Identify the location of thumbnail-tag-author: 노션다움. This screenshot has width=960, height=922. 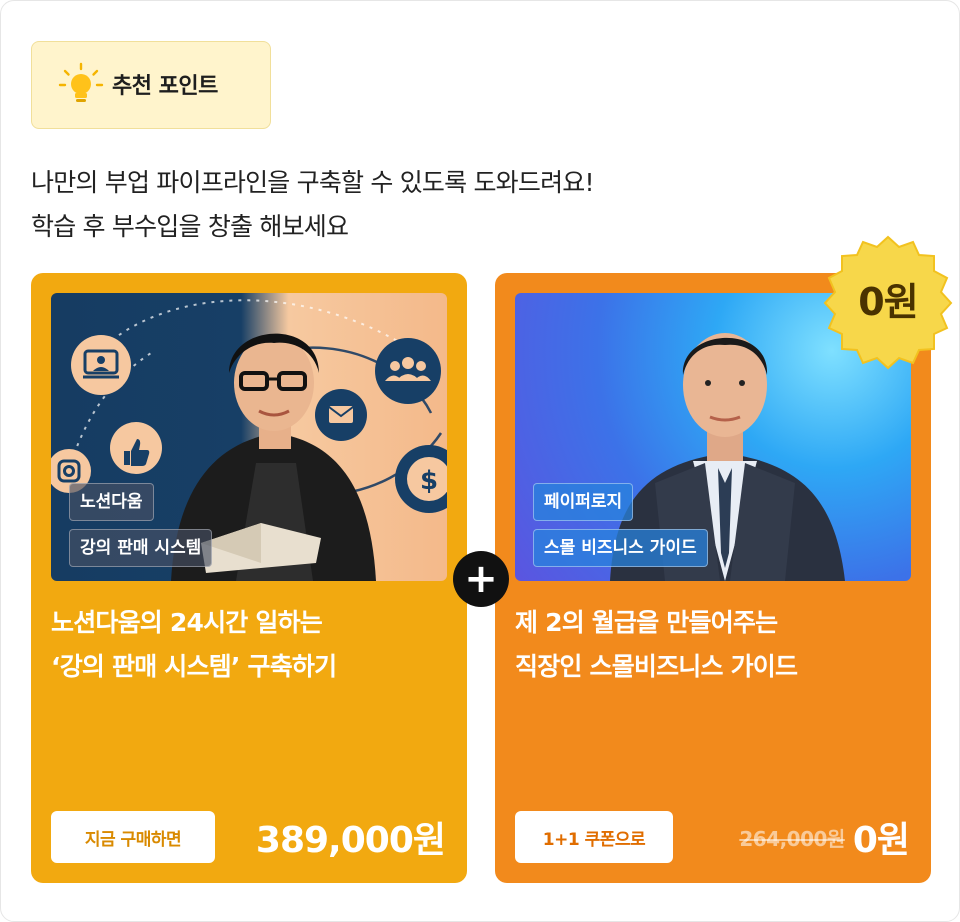
(111, 502).